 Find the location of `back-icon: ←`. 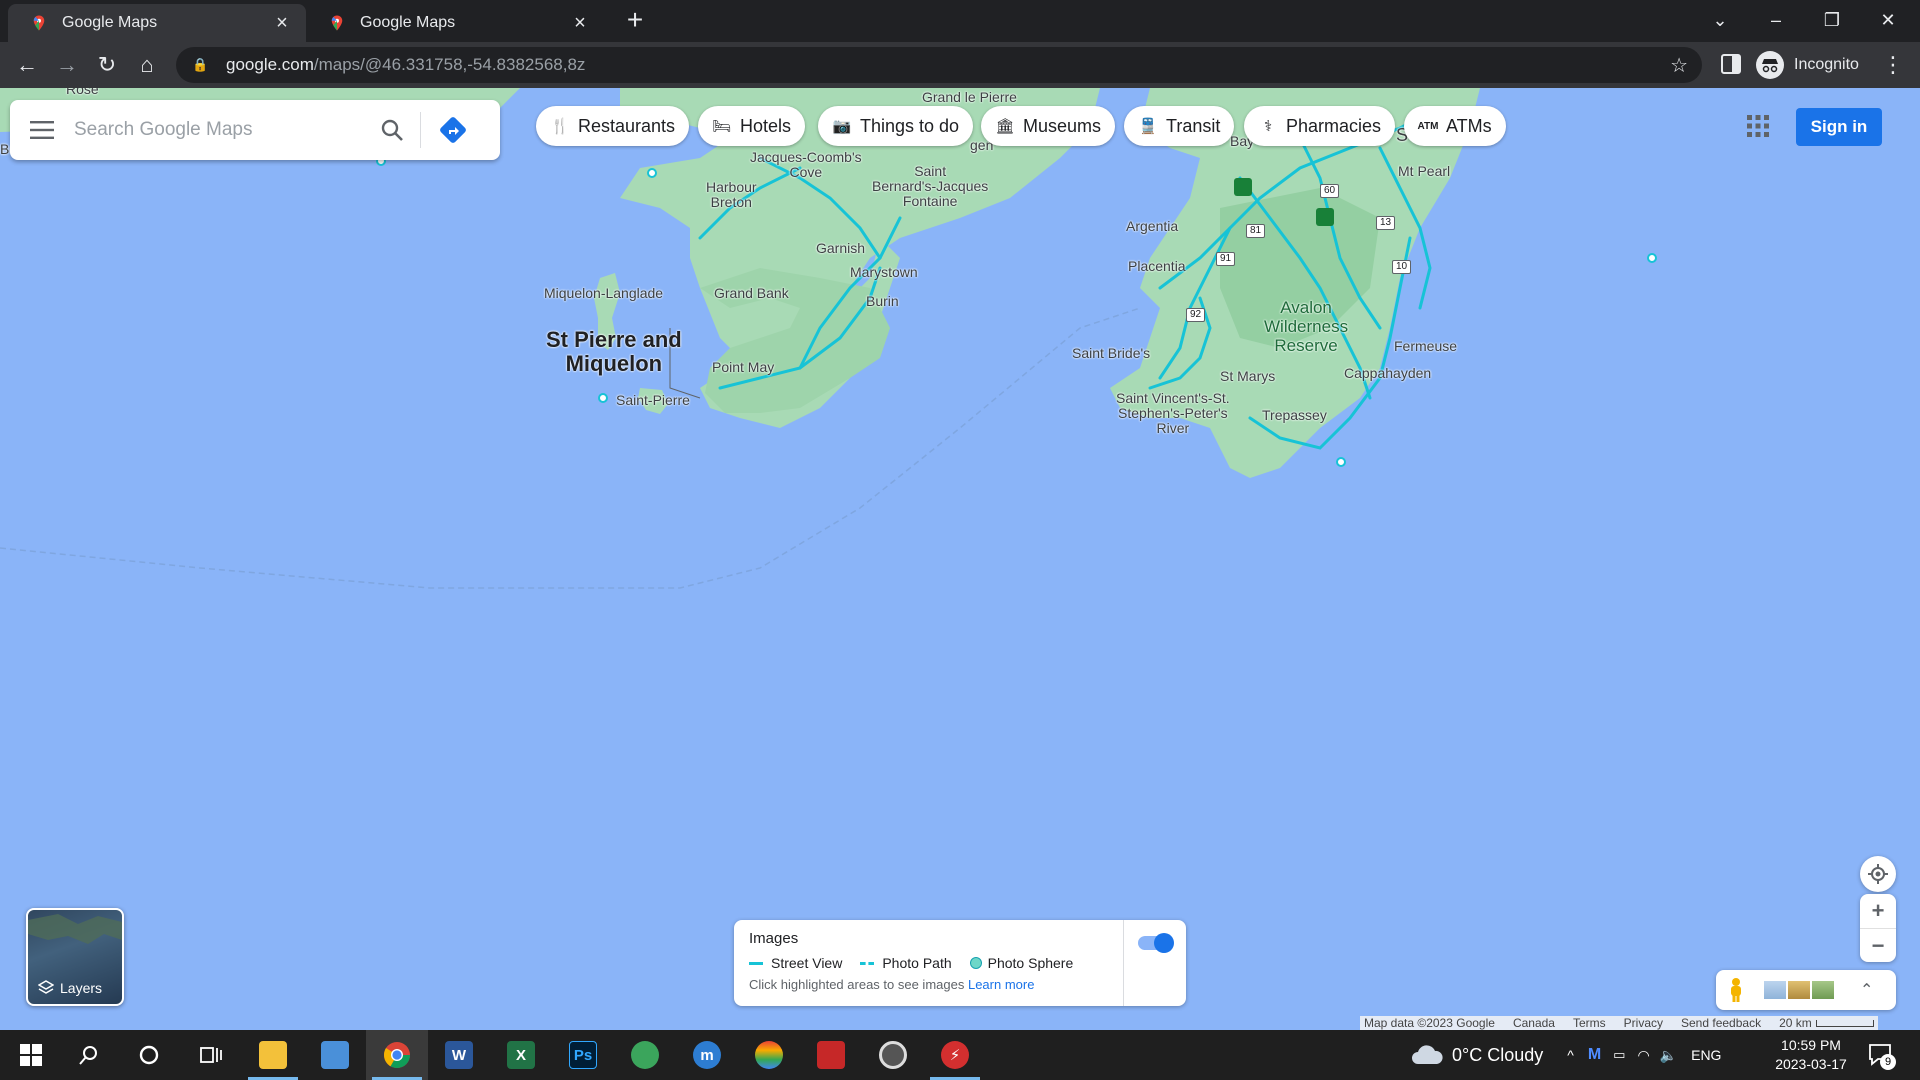

back-icon: ← is located at coordinates (27, 65).